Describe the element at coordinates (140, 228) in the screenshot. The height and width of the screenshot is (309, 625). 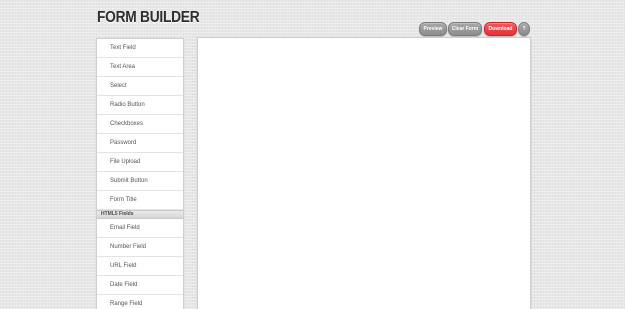
I see `palette-item-email-field: Email Field` at that location.